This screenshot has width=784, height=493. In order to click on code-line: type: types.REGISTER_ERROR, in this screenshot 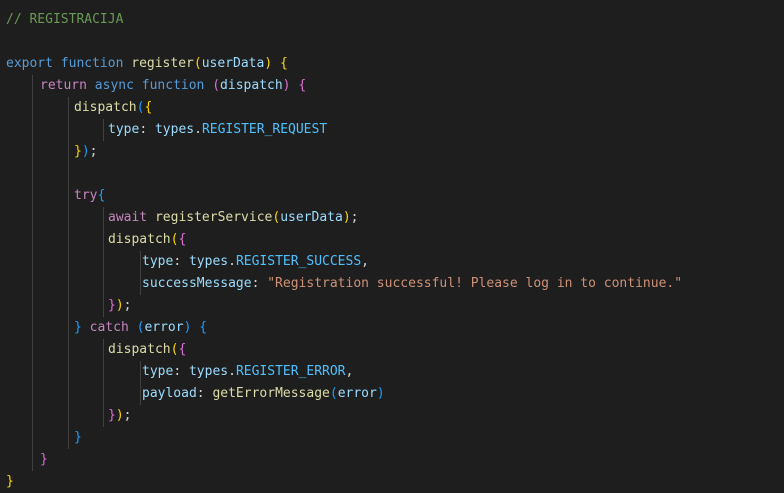, I will do `click(247, 372)`.